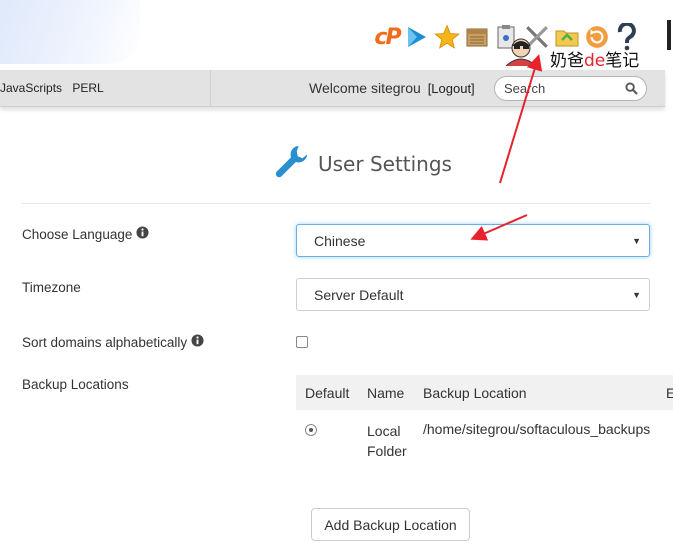  Describe the element at coordinates (386, 393) in the screenshot. I see `column-name: Name` at that location.